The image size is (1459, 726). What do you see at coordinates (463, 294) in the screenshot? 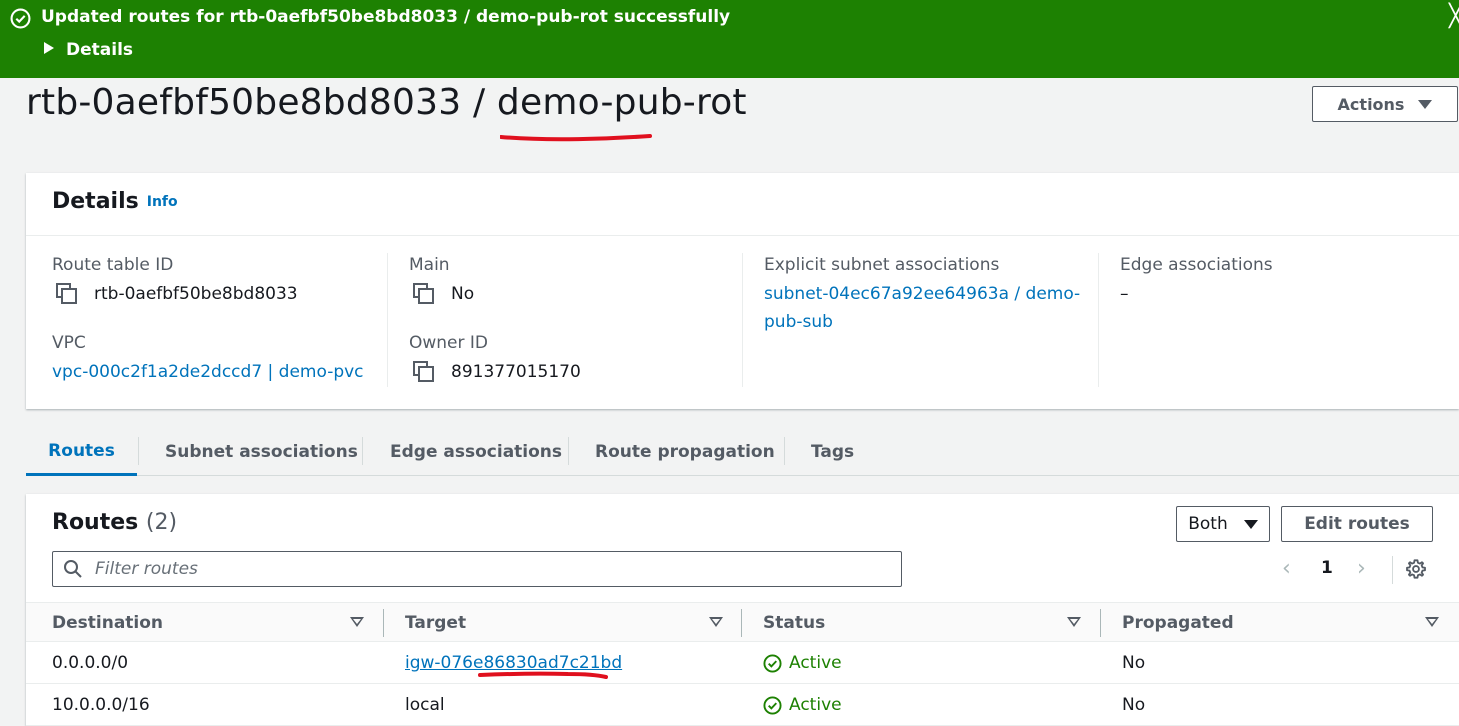
I see `main-value: No` at bounding box center [463, 294].